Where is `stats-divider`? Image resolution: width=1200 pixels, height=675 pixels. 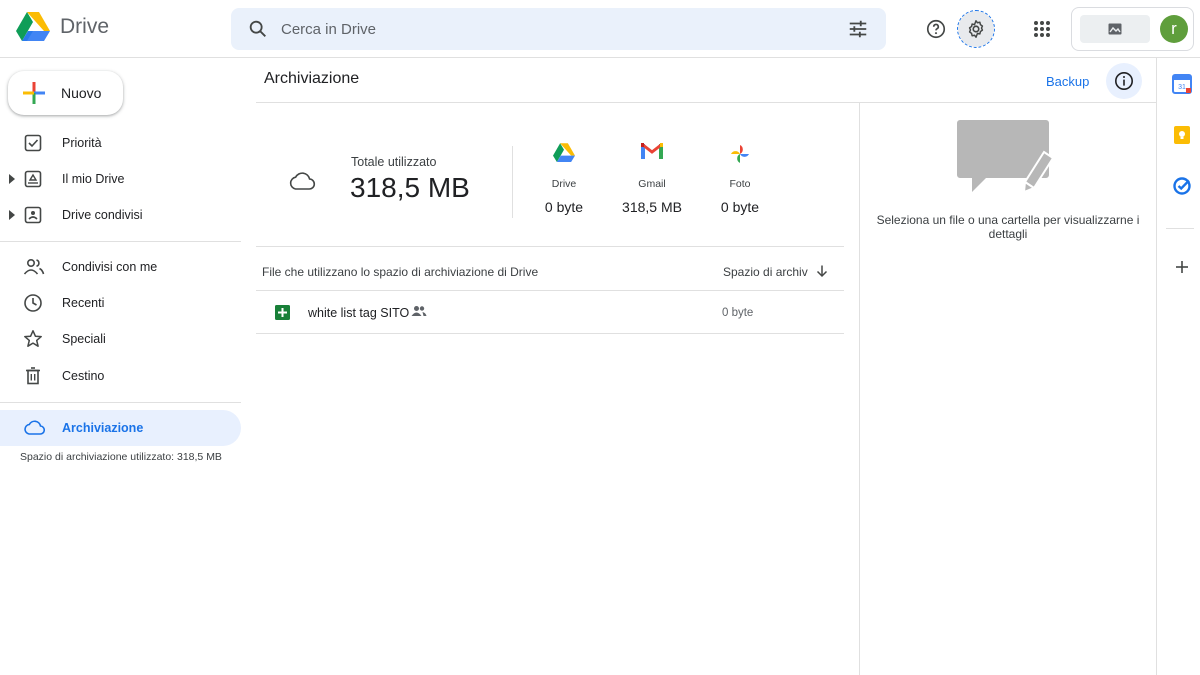 stats-divider is located at coordinates (512, 182).